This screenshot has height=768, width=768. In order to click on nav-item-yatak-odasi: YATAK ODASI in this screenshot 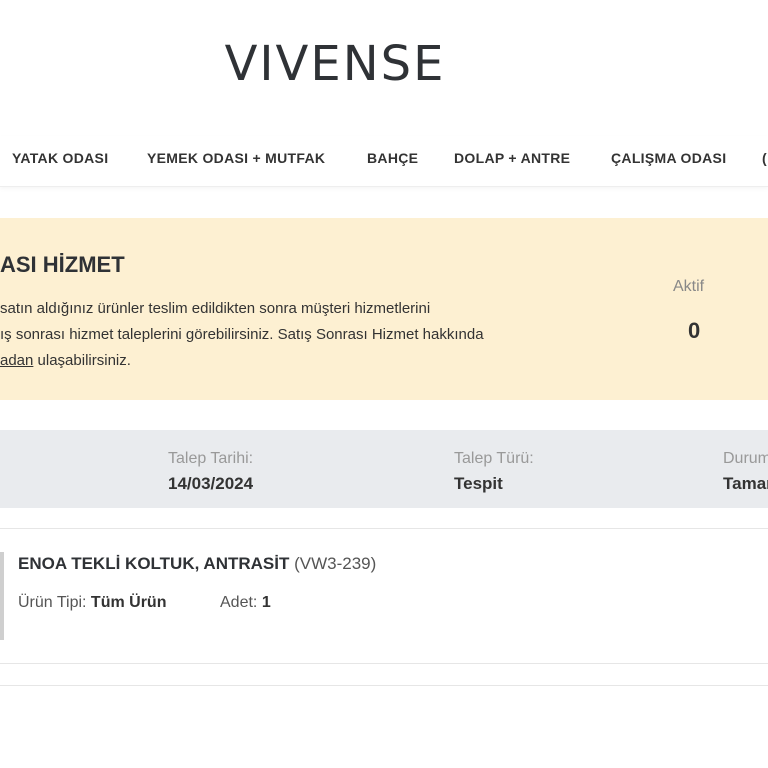, I will do `click(60, 158)`.